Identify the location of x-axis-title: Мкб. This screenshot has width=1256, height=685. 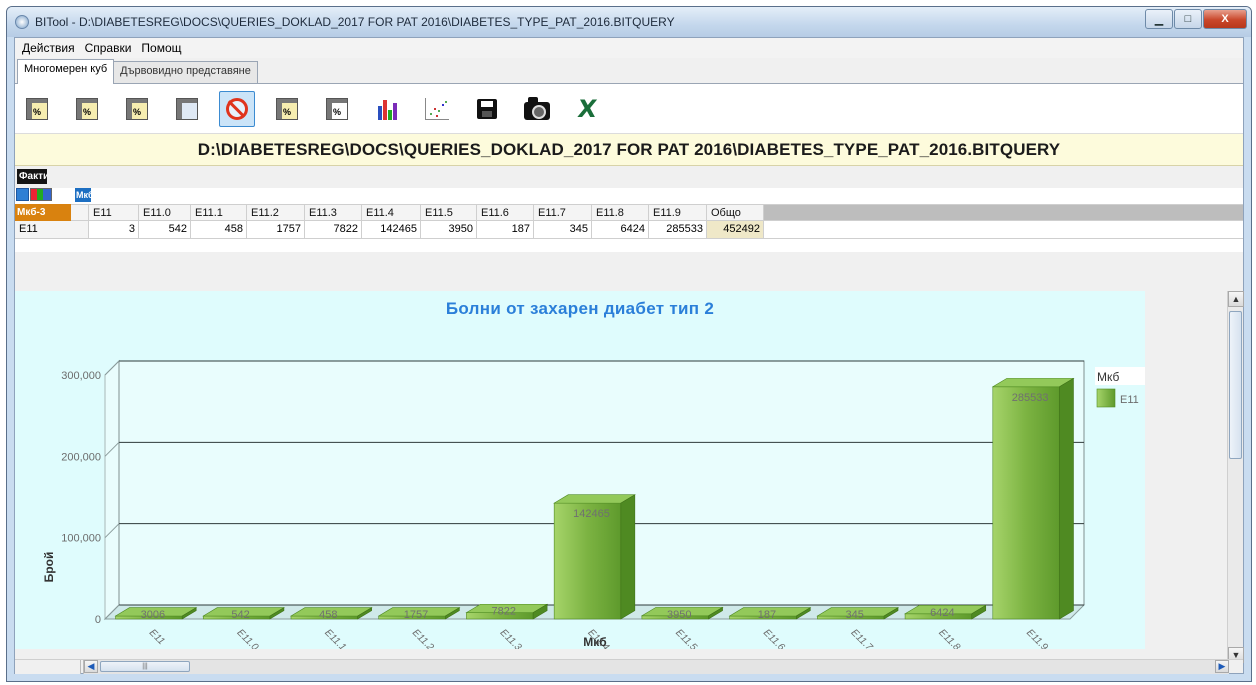
(594, 642).